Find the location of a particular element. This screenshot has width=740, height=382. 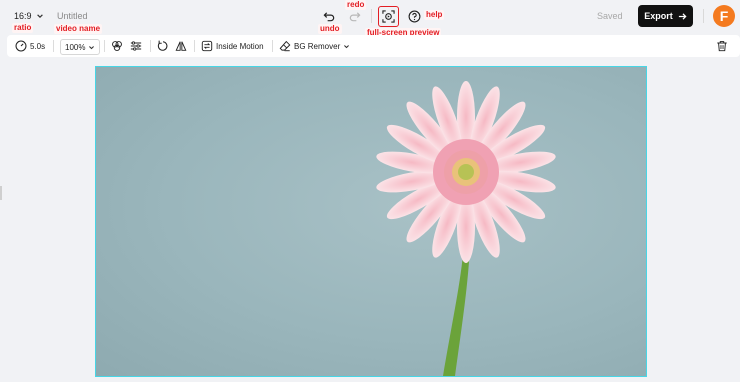

export-button: Export is located at coordinates (665, 16).